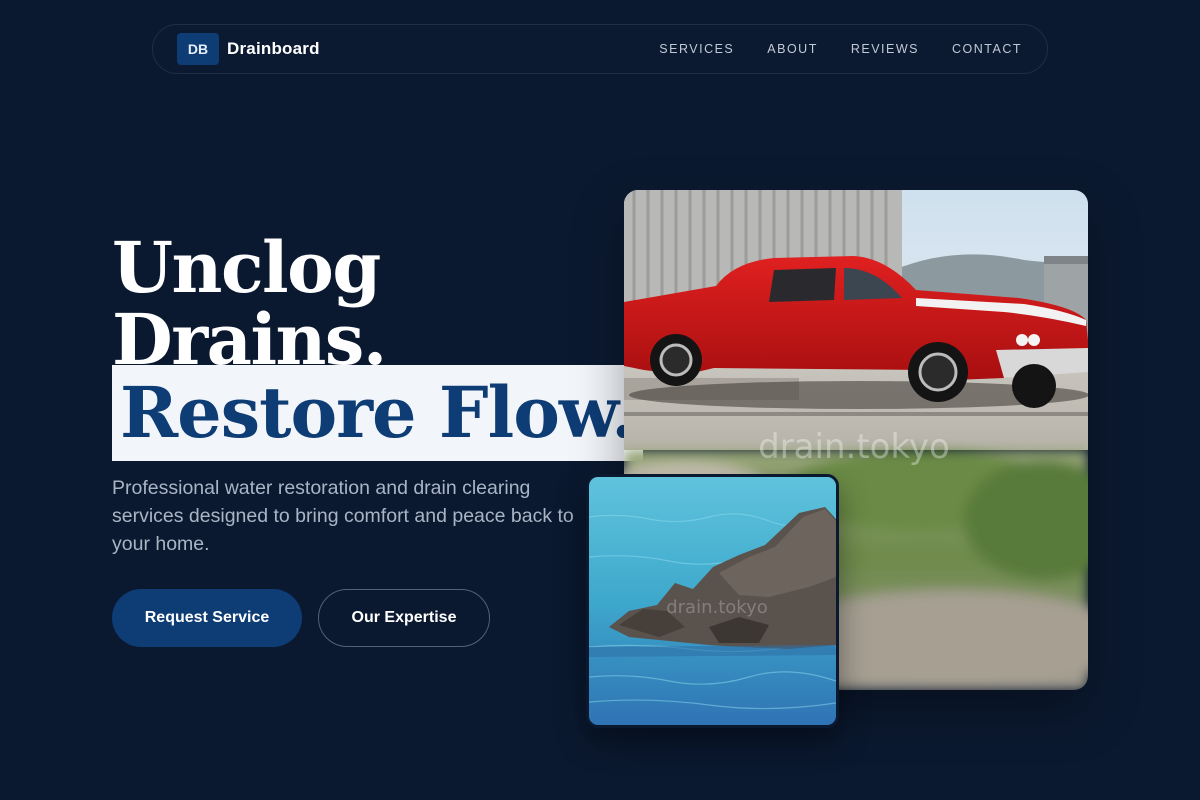 This screenshot has height=800, width=1200. Describe the element at coordinates (841, 49) in the screenshot. I see `nav-links: SERVICES ABOUT REVIEWS CONTACT` at that location.